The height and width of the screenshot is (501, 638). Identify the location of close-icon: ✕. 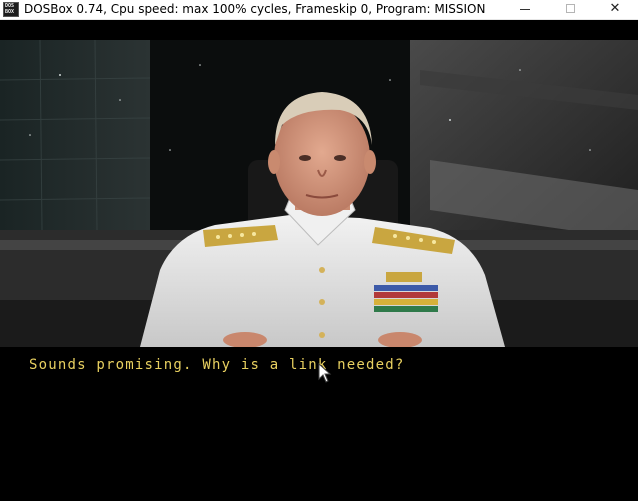
(615, 8).